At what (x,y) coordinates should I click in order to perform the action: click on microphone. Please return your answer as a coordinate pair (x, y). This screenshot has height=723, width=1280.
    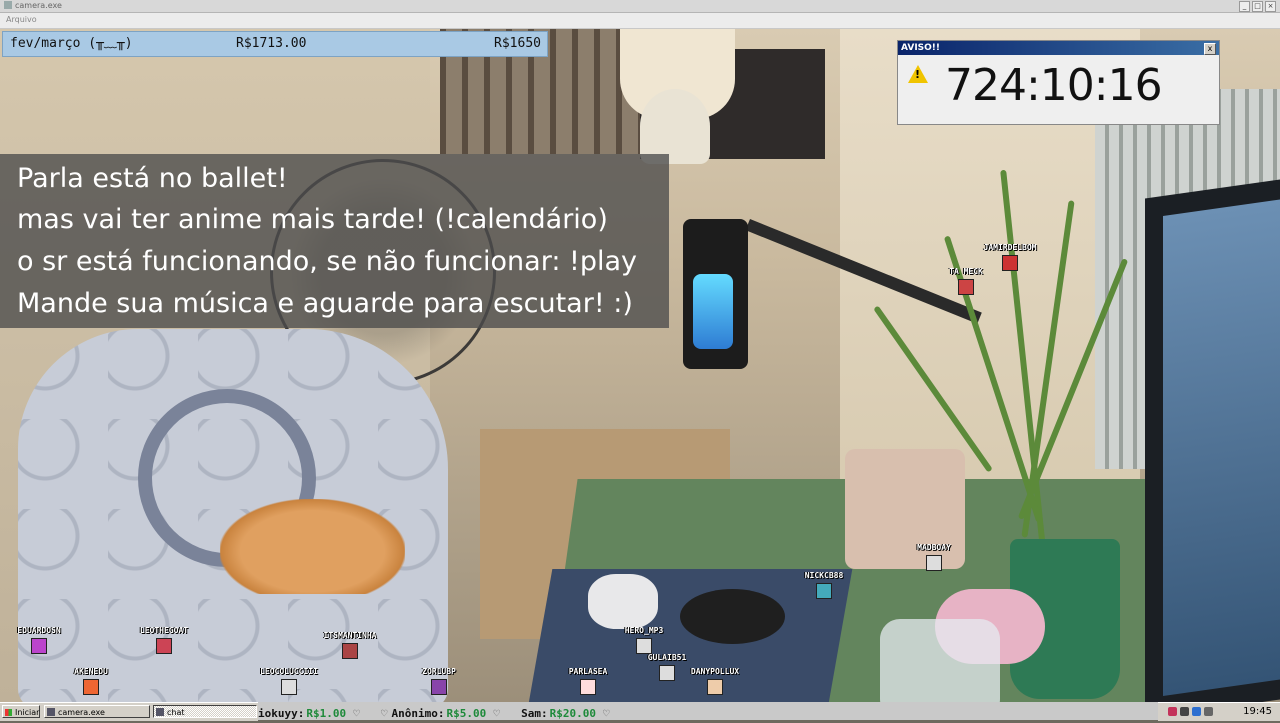
    Looking at the image, I should click on (715, 294).